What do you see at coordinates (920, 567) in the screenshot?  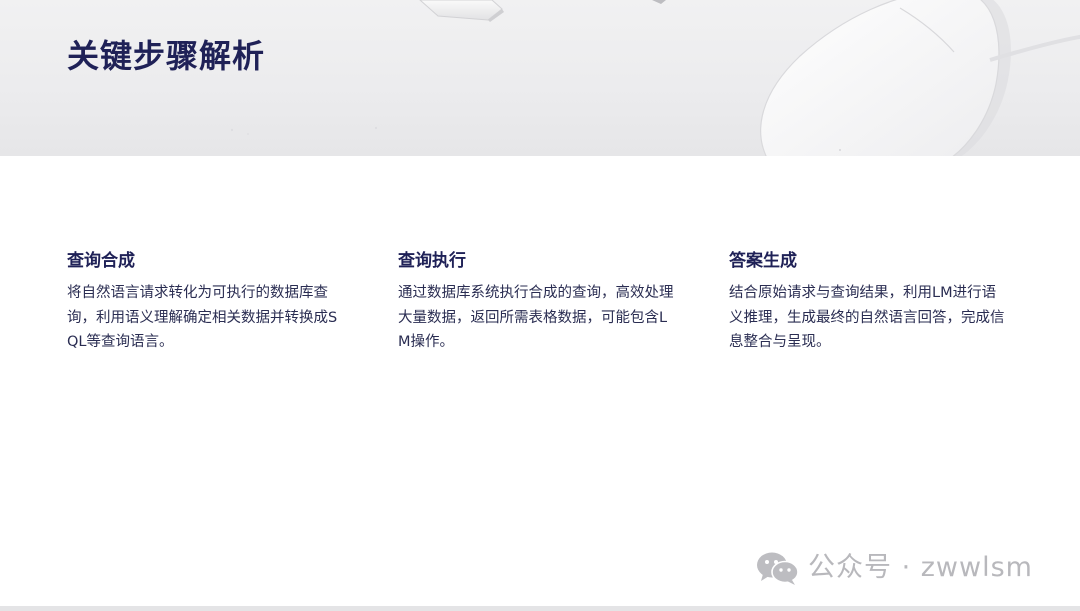 I see `watermark-text: 公众号 · zwwlsm` at bounding box center [920, 567].